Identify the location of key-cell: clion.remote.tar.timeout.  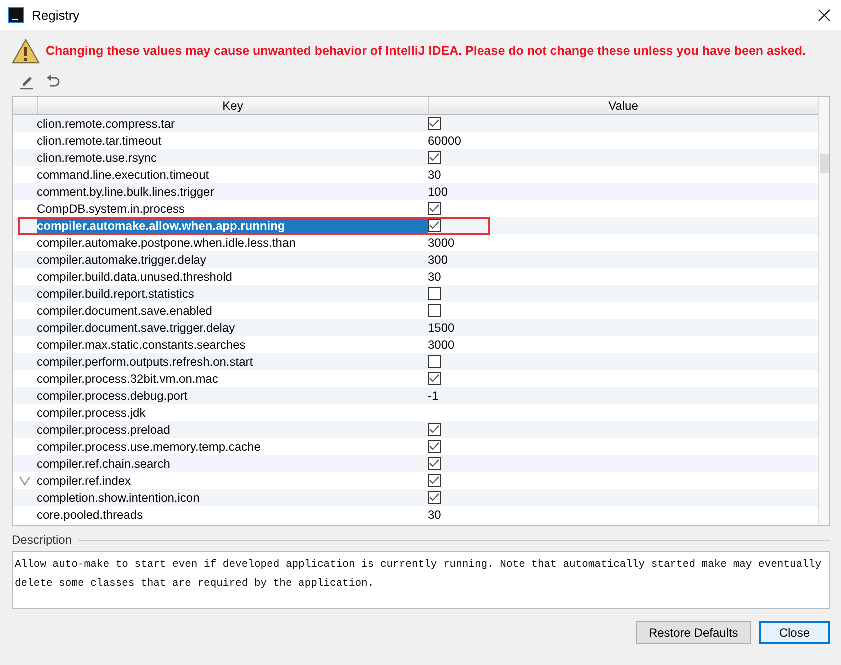
(220, 140).